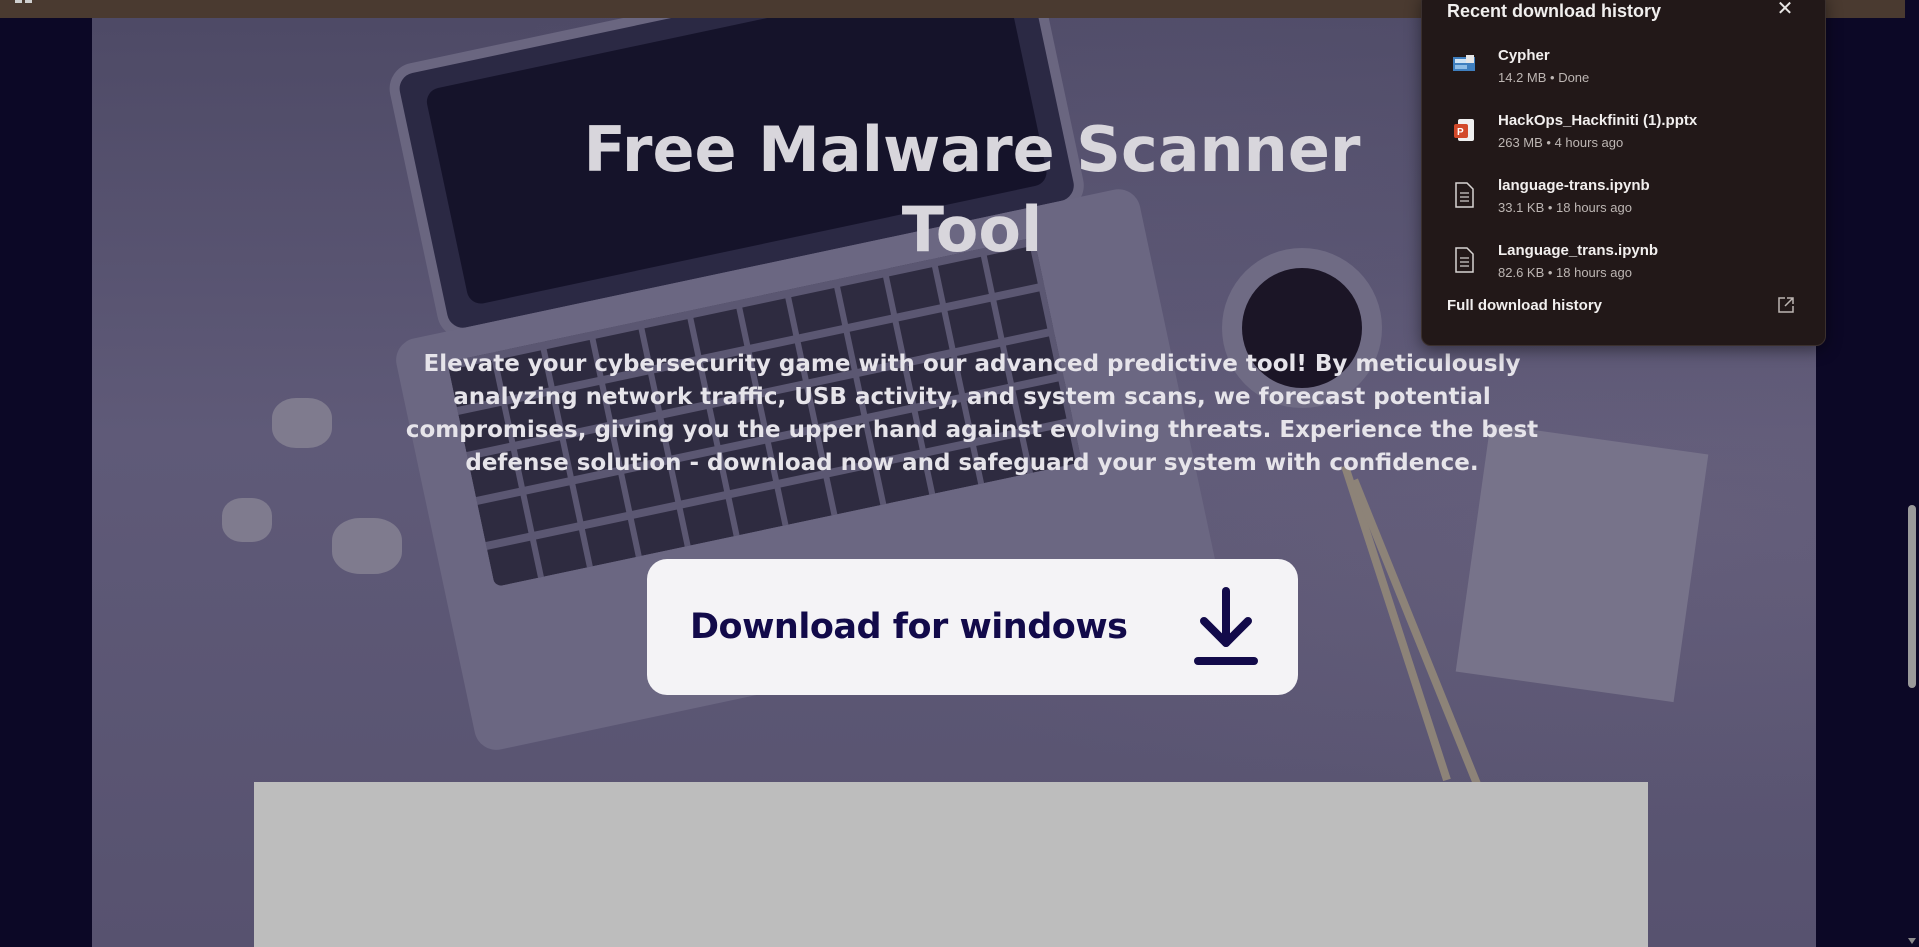 The image size is (1919, 947). Describe the element at coordinates (951, 864) in the screenshot. I see `content-placeholder` at that location.